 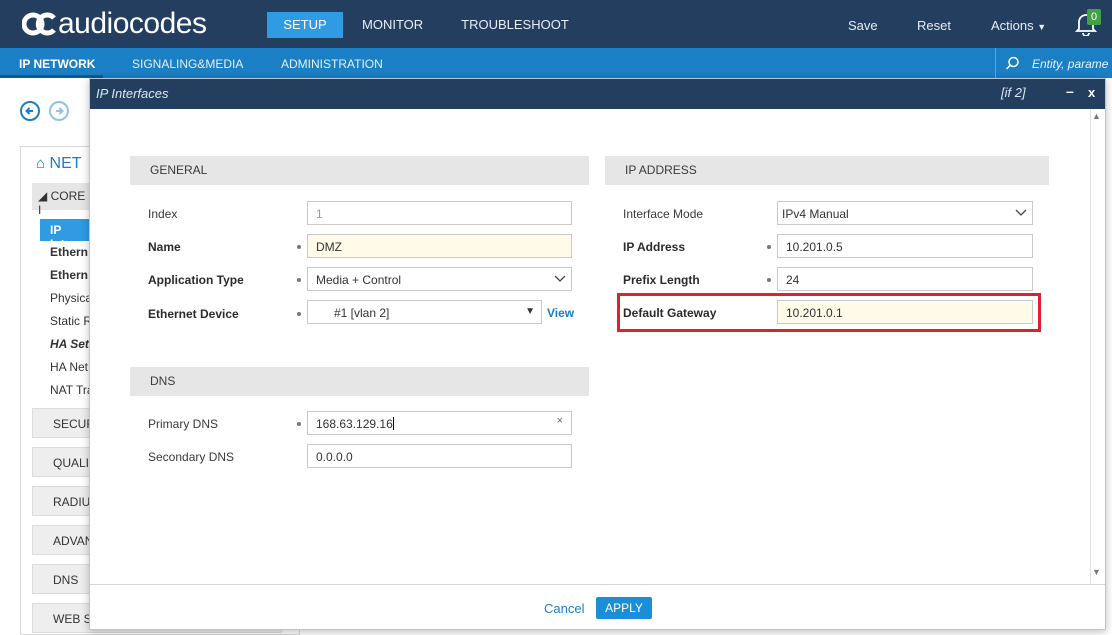 What do you see at coordinates (71, 463) in the screenshot?
I see `tree-group-label: QUALI` at bounding box center [71, 463].